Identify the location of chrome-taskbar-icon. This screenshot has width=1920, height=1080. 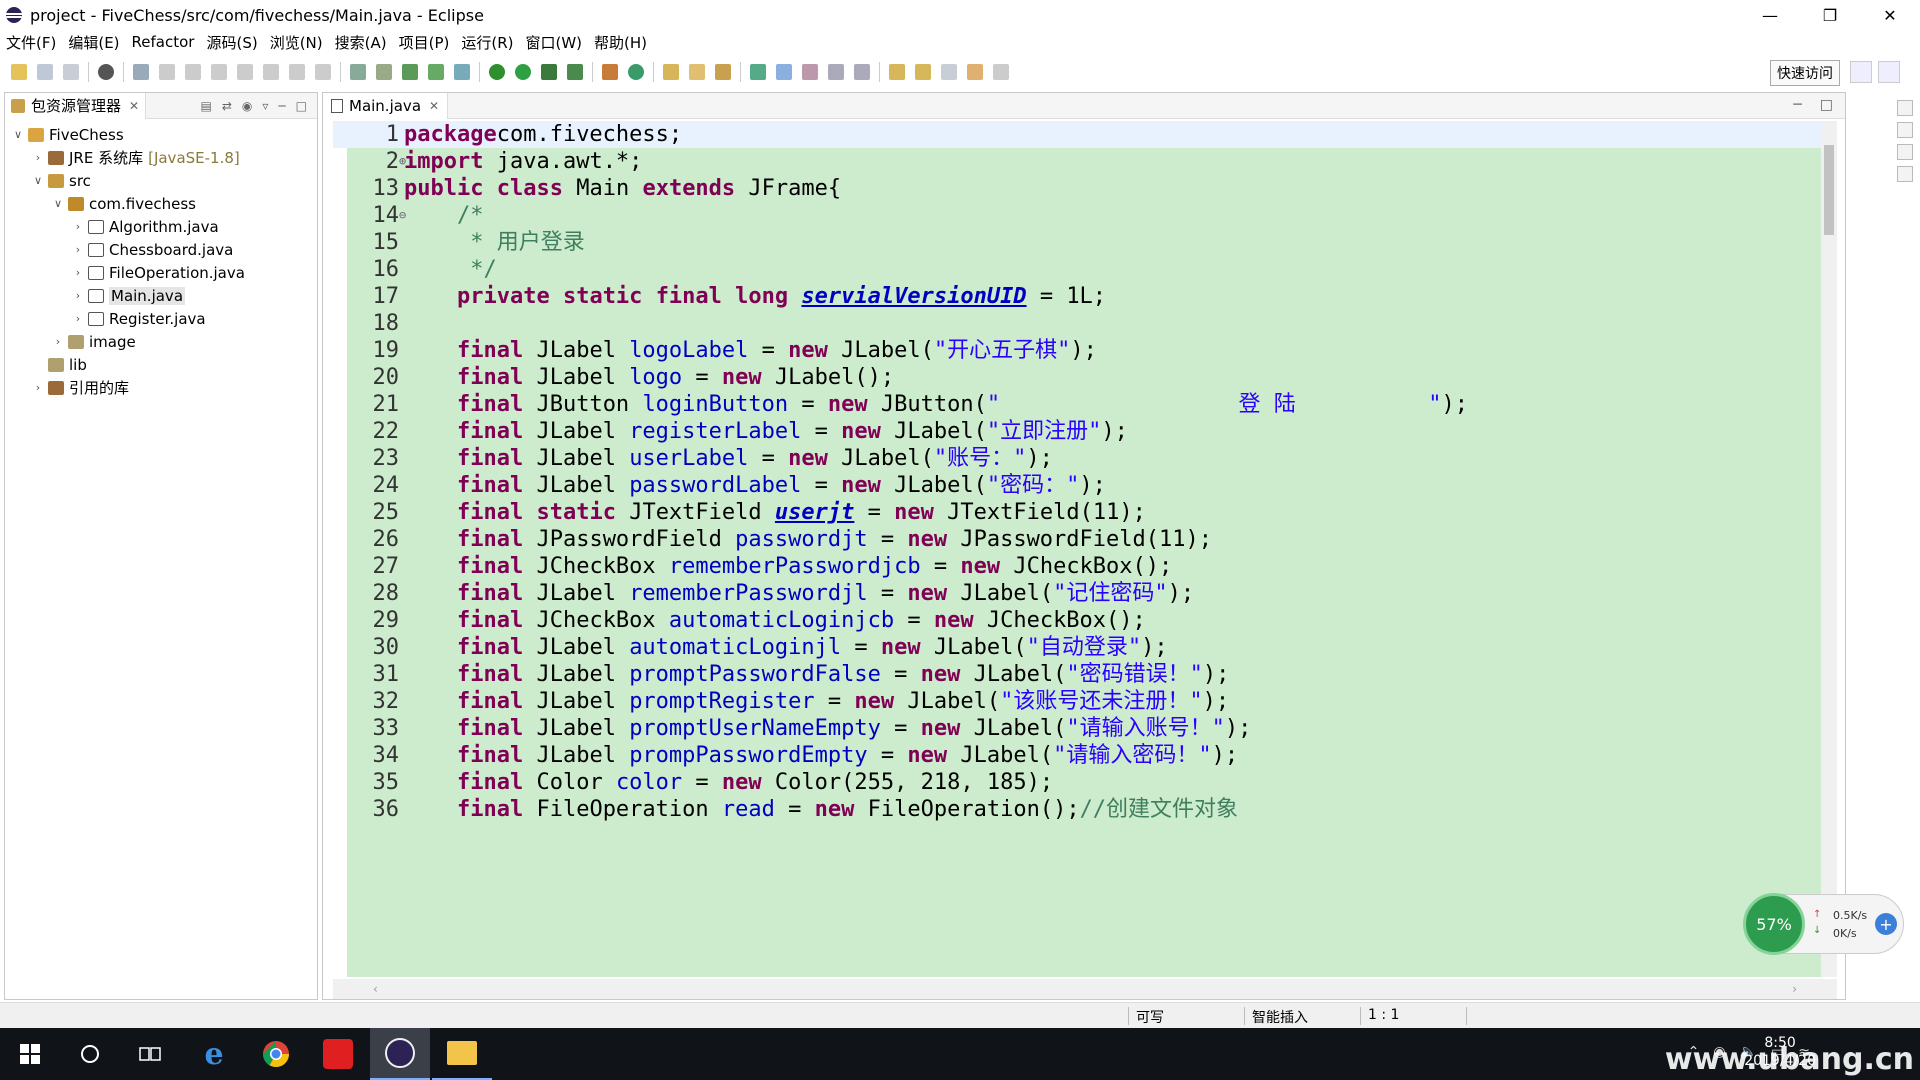
(276, 1054).